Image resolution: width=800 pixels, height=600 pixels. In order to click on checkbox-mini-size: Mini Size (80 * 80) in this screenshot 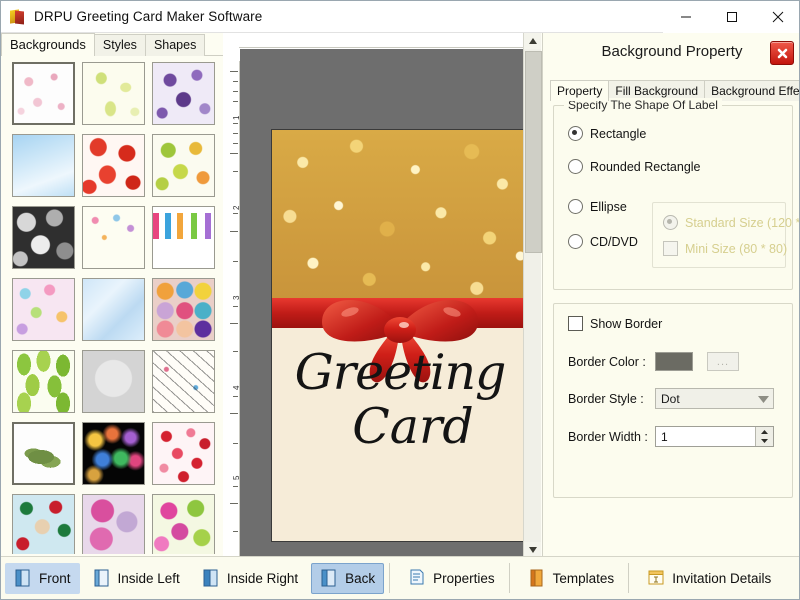, I will do `click(725, 248)`.